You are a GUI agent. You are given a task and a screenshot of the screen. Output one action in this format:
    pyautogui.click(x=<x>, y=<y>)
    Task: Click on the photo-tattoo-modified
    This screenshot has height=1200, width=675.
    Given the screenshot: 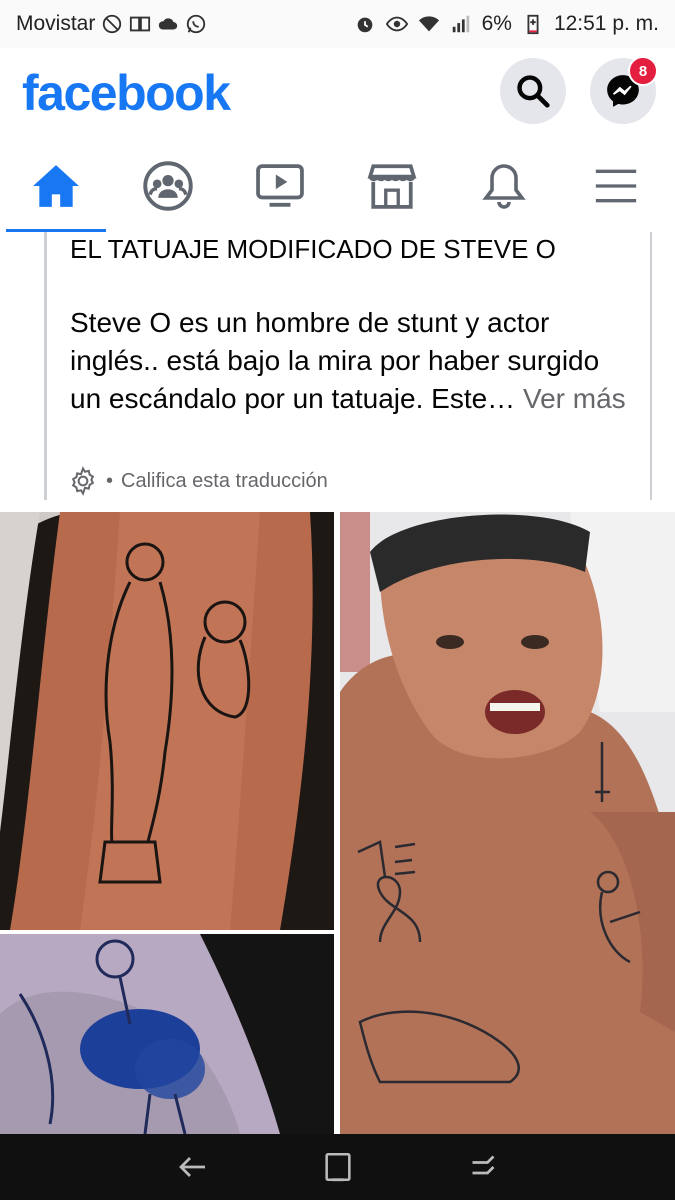 What is the action you would take?
    pyautogui.click(x=167, y=1034)
    